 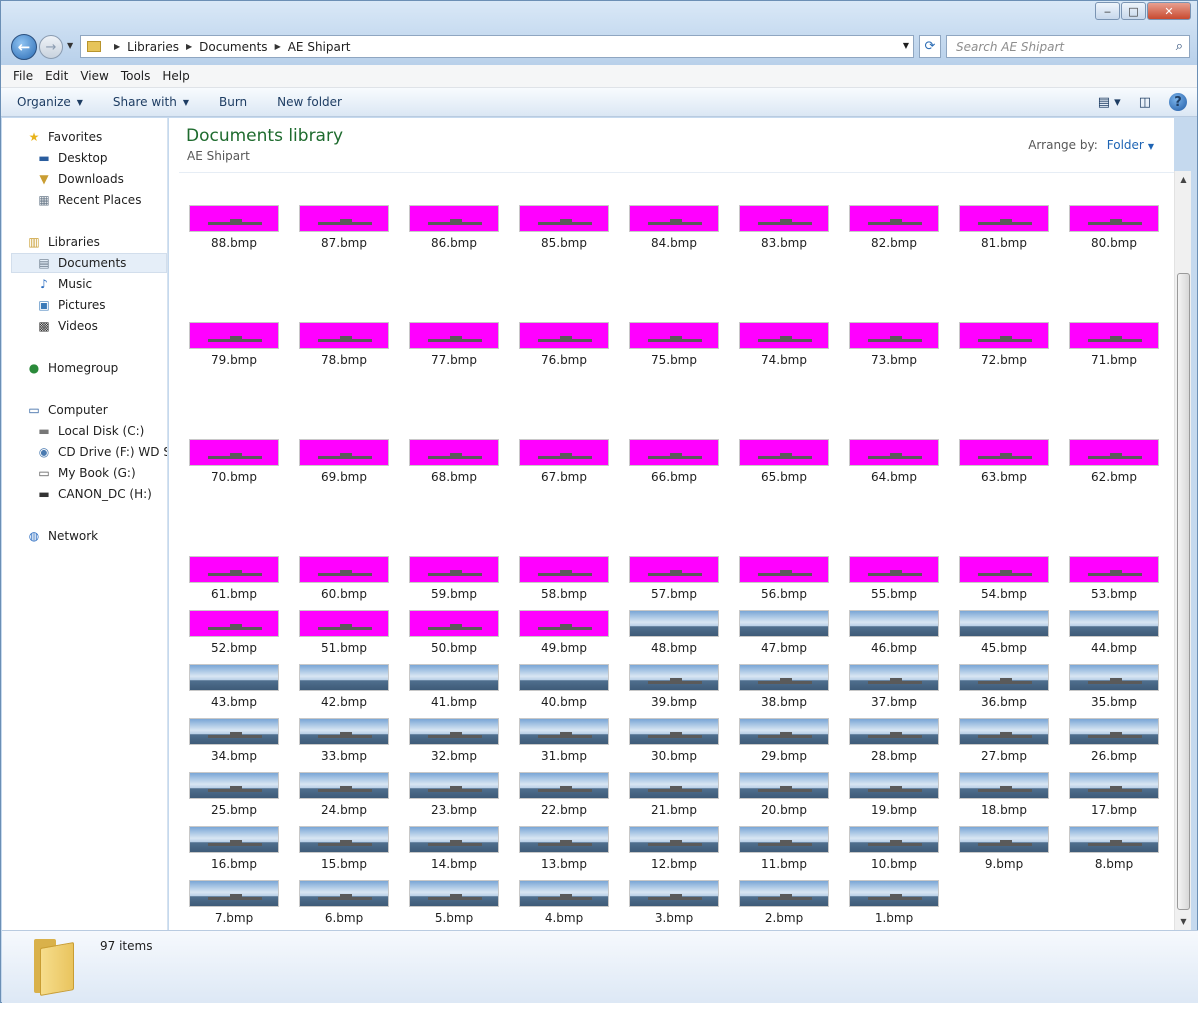 I want to click on file-item: 35.bmp, so click(x=1114, y=686).